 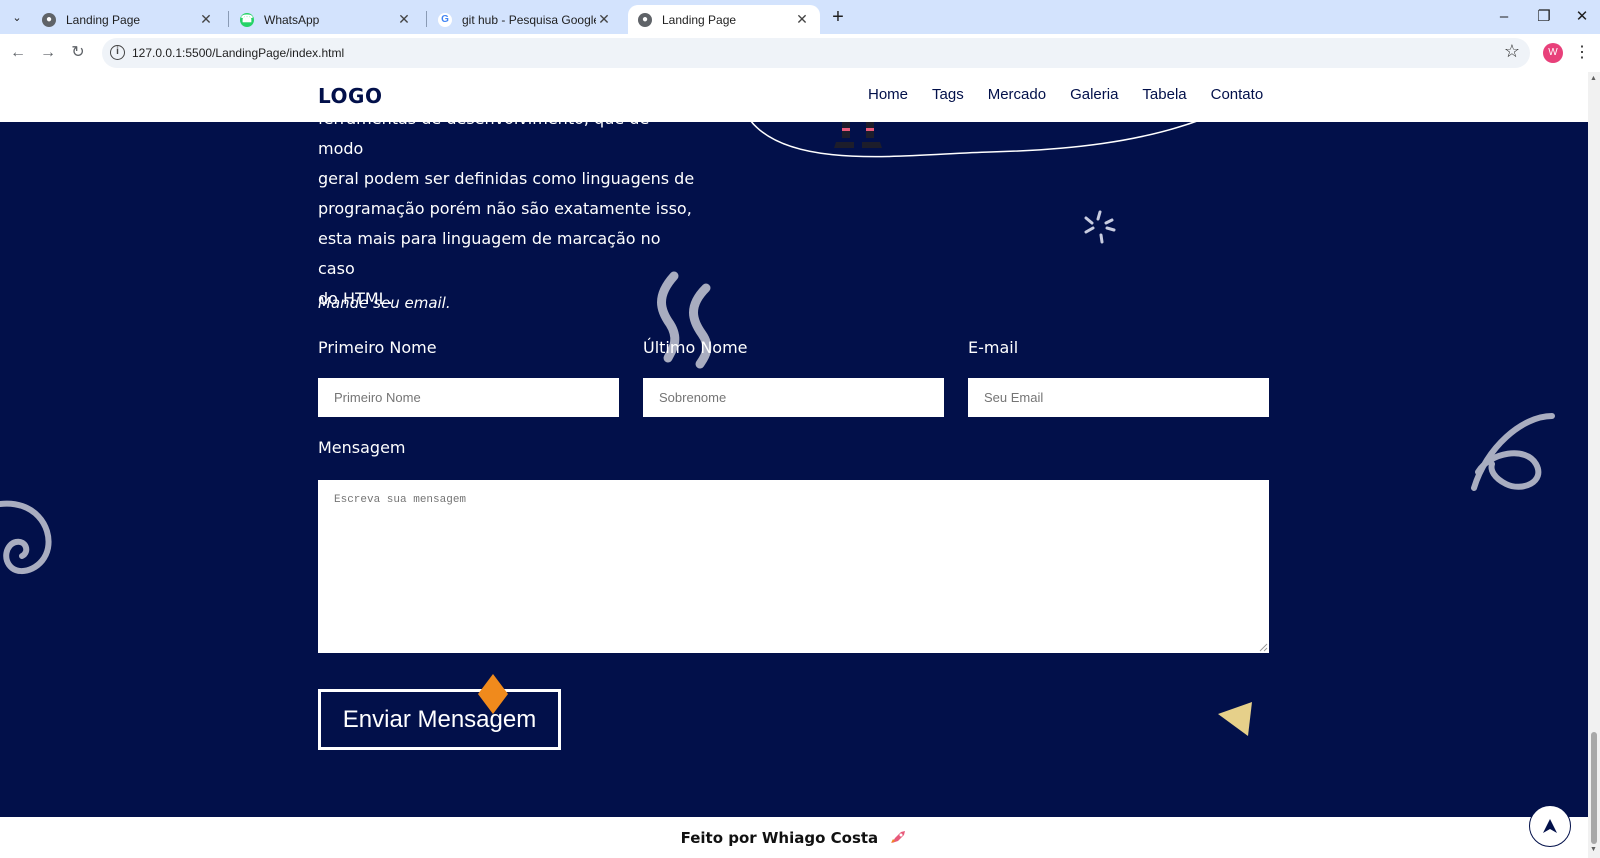 What do you see at coordinates (78, 53) in the screenshot?
I see `reload-button: ↻` at bounding box center [78, 53].